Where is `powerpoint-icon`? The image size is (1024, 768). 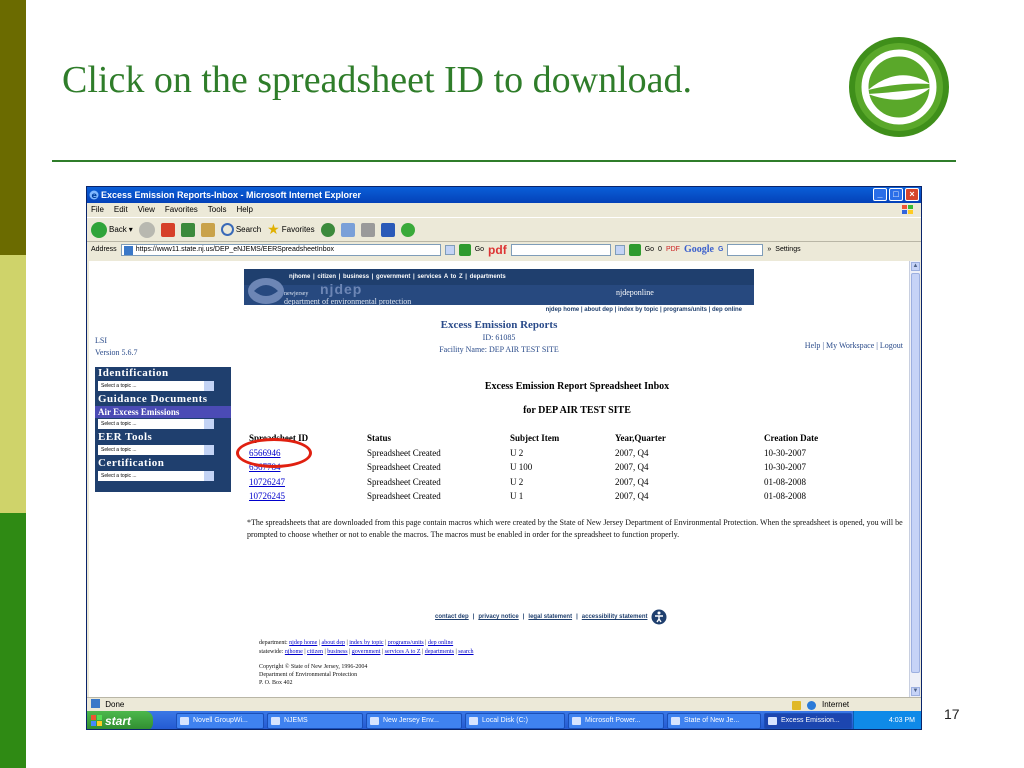 powerpoint-icon is located at coordinates (576, 721).